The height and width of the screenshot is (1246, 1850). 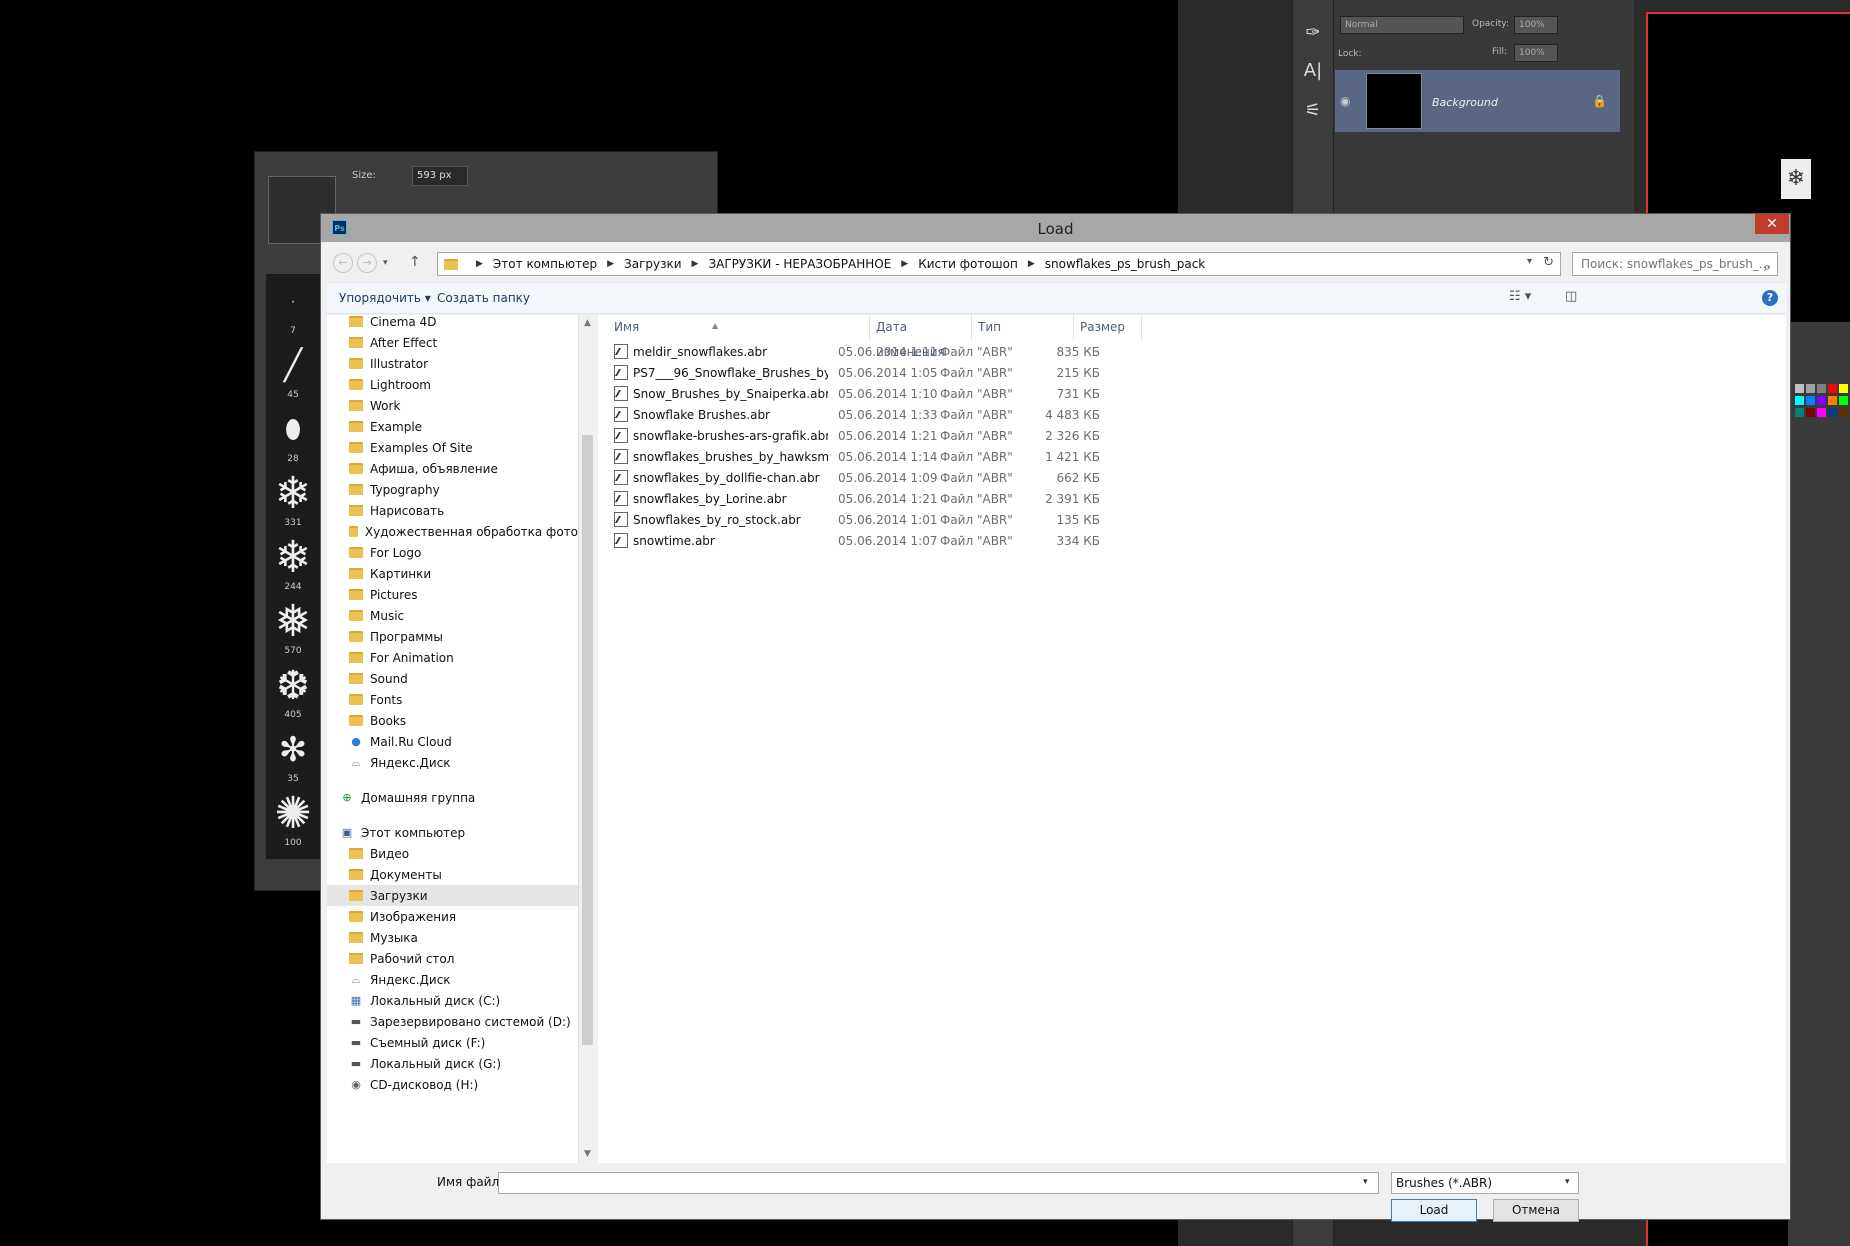 I want to click on nav-item: ▣ Этот компьютер, so click(x=452, y=832).